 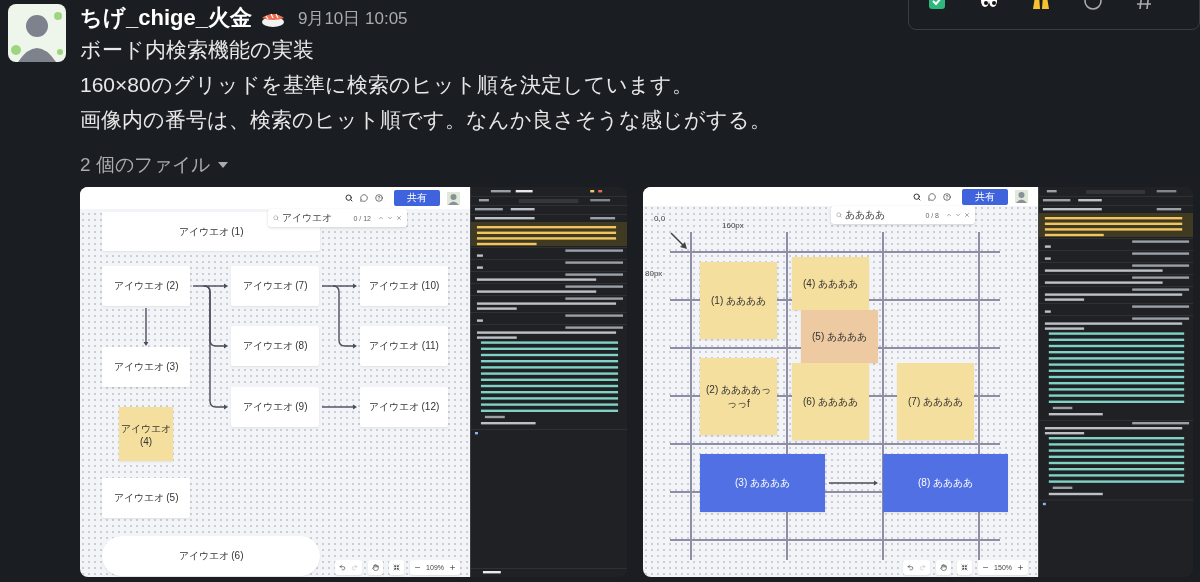 I want to click on rectangle-shape: アイウエオ (8), so click(x=275, y=346).